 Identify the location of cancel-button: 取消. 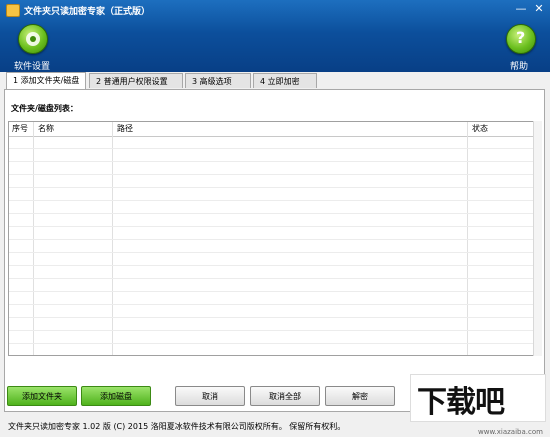
(210, 396).